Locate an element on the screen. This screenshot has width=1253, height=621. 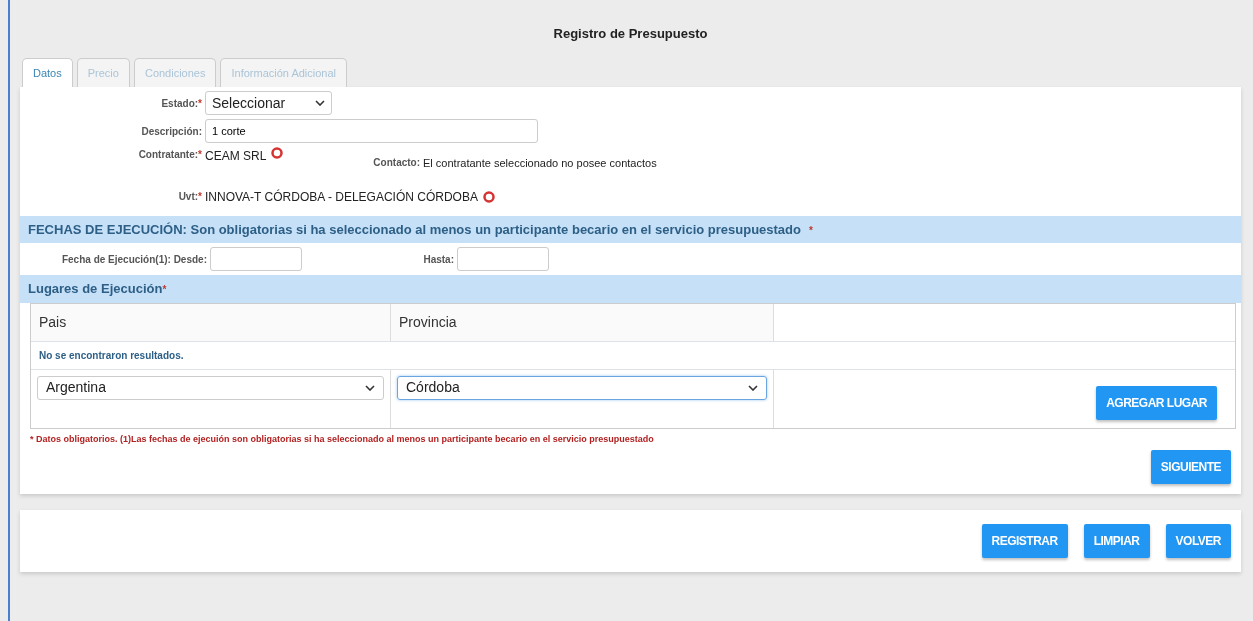
status-select: Seleccionar is located at coordinates (269, 103).